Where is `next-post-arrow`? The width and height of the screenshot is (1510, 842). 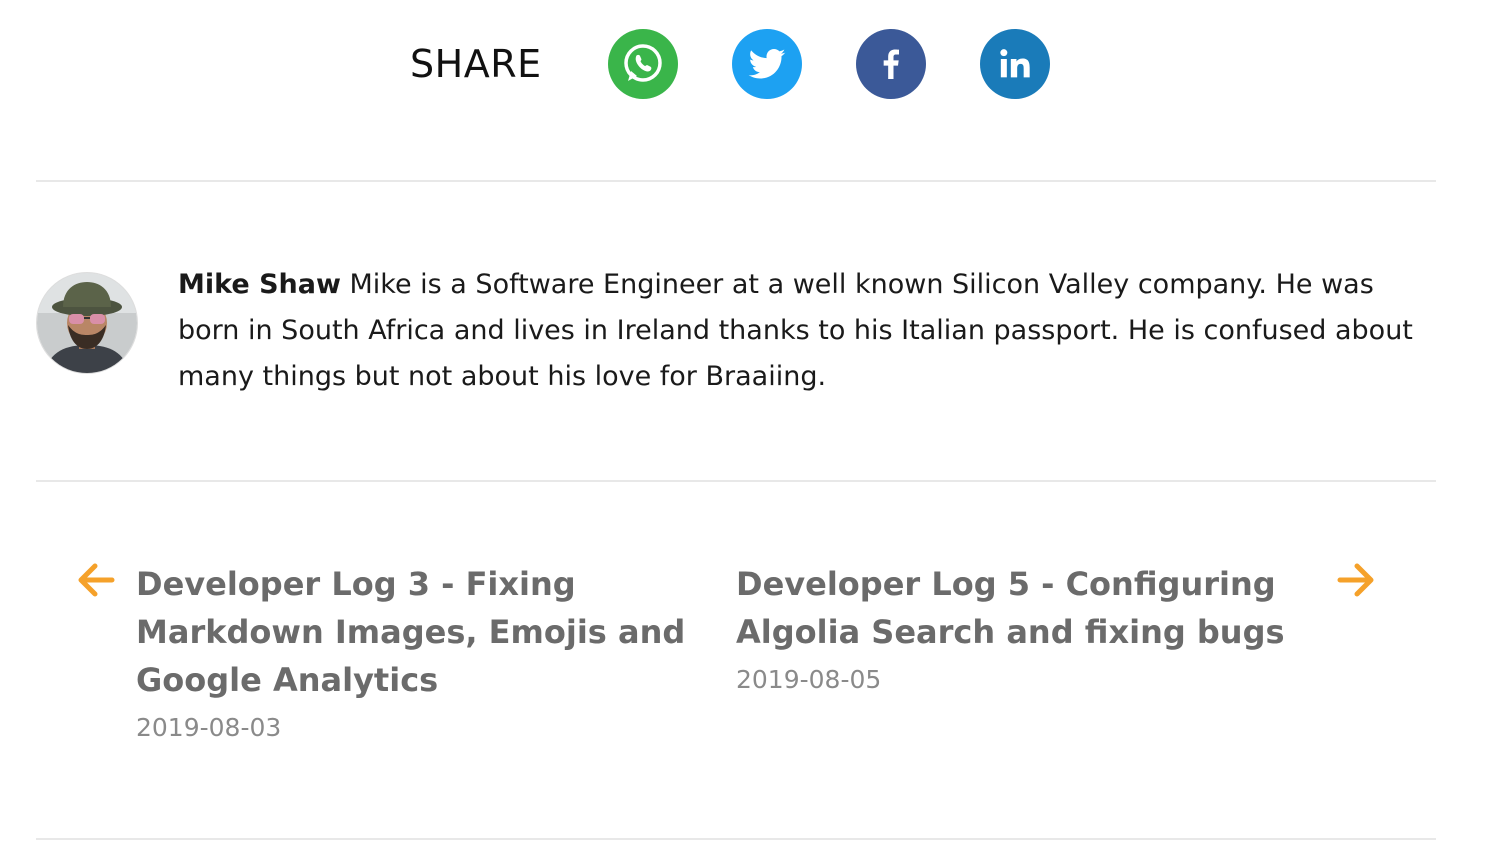 next-post-arrow is located at coordinates (1356, 580).